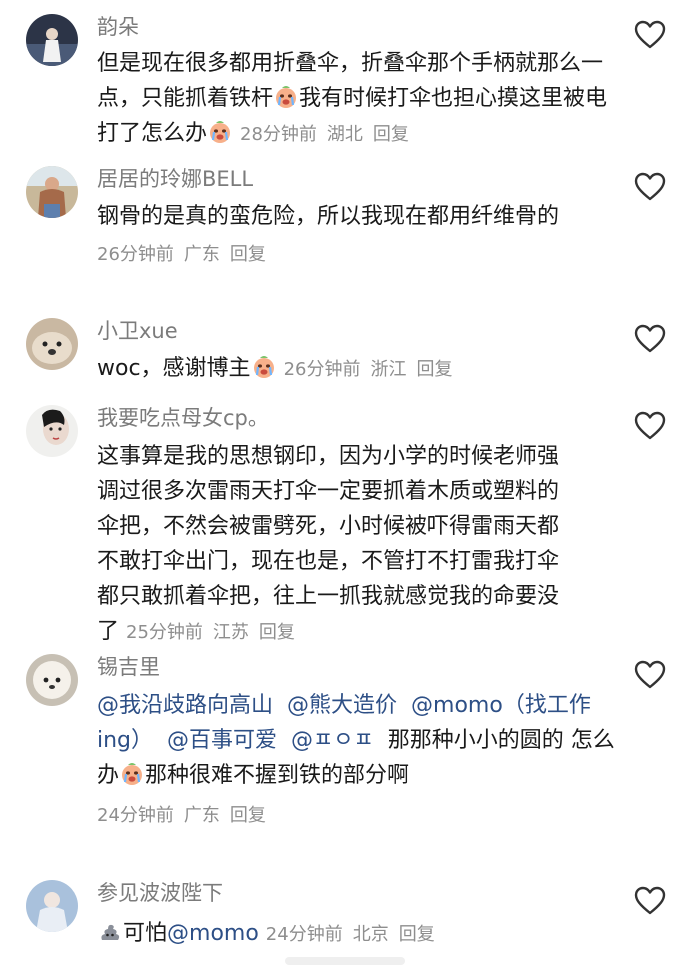 Image resolution: width=690 pixels, height=977 pixels. What do you see at coordinates (370, 934) in the screenshot?
I see `comment-location: 北京` at bounding box center [370, 934].